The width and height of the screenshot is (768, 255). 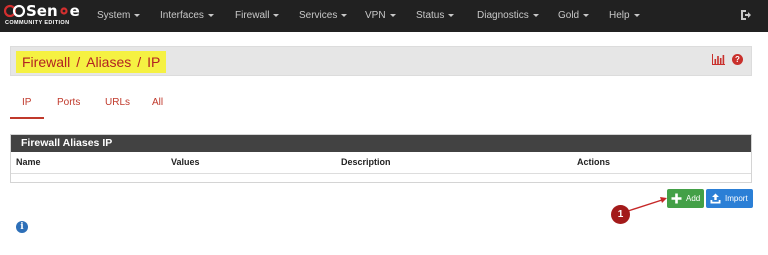 I want to click on logo-mark-icon, so click(x=15, y=11).